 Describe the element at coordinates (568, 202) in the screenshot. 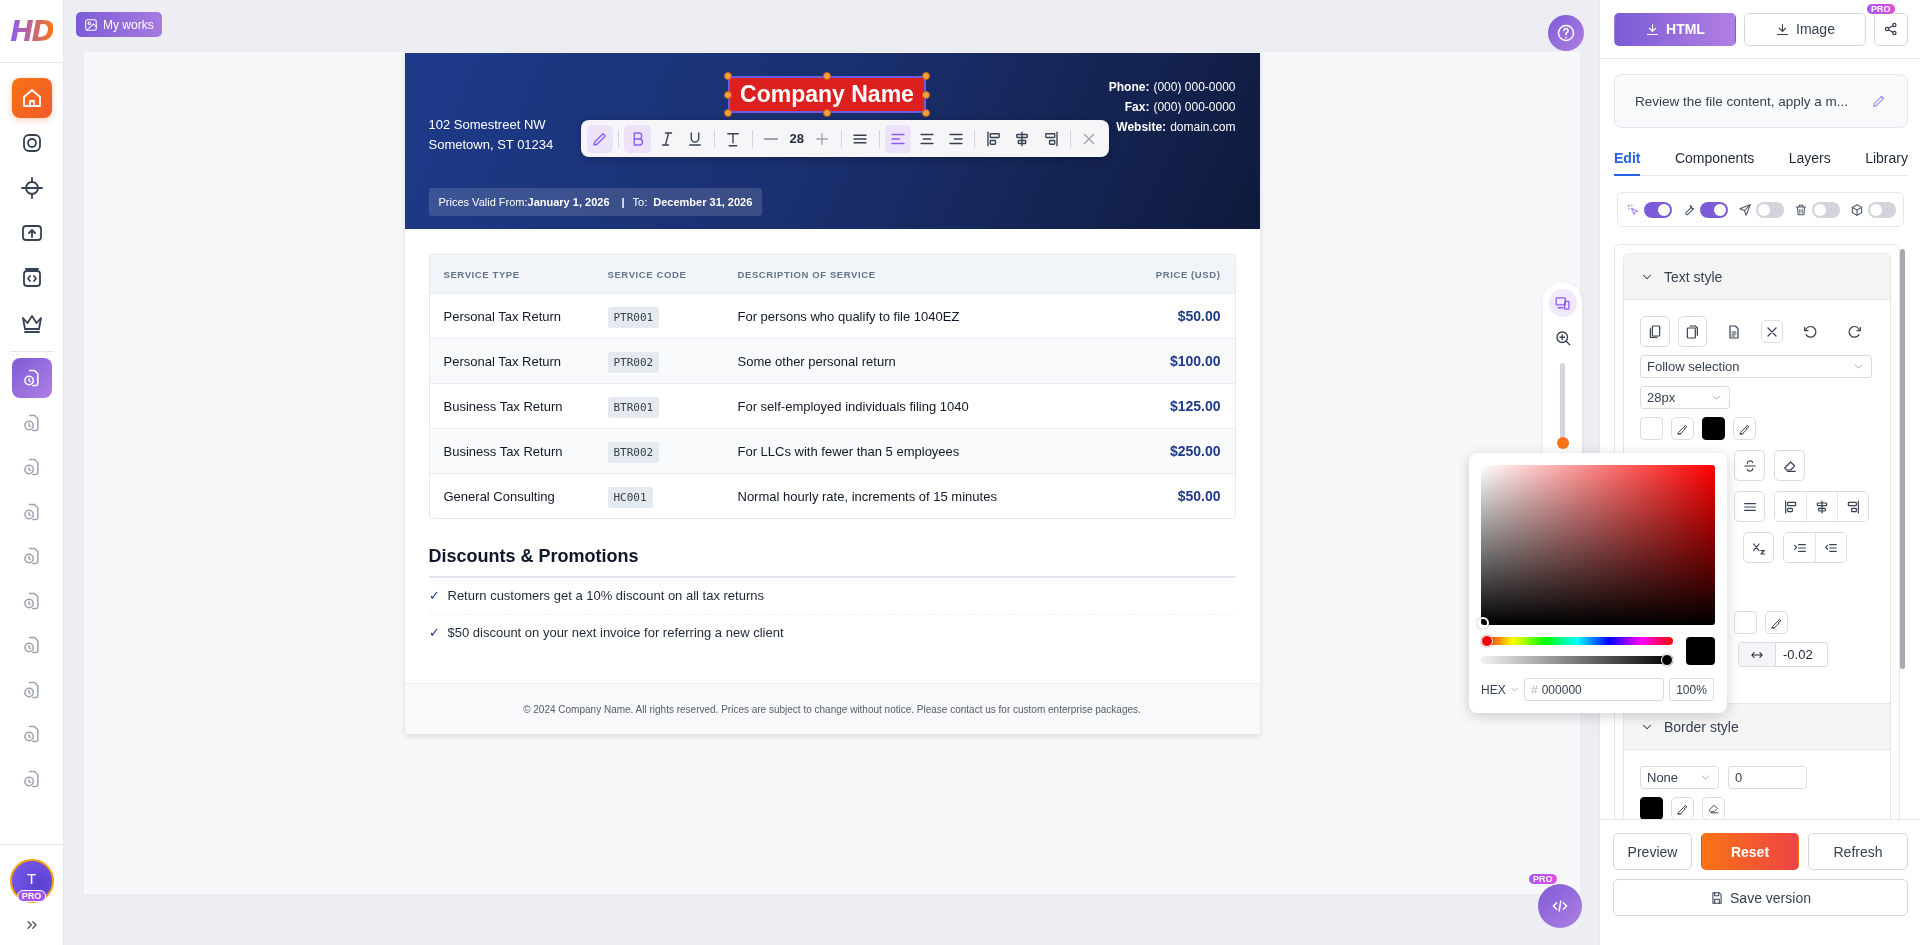

I see `valid-from-date: January 1, 2026` at that location.